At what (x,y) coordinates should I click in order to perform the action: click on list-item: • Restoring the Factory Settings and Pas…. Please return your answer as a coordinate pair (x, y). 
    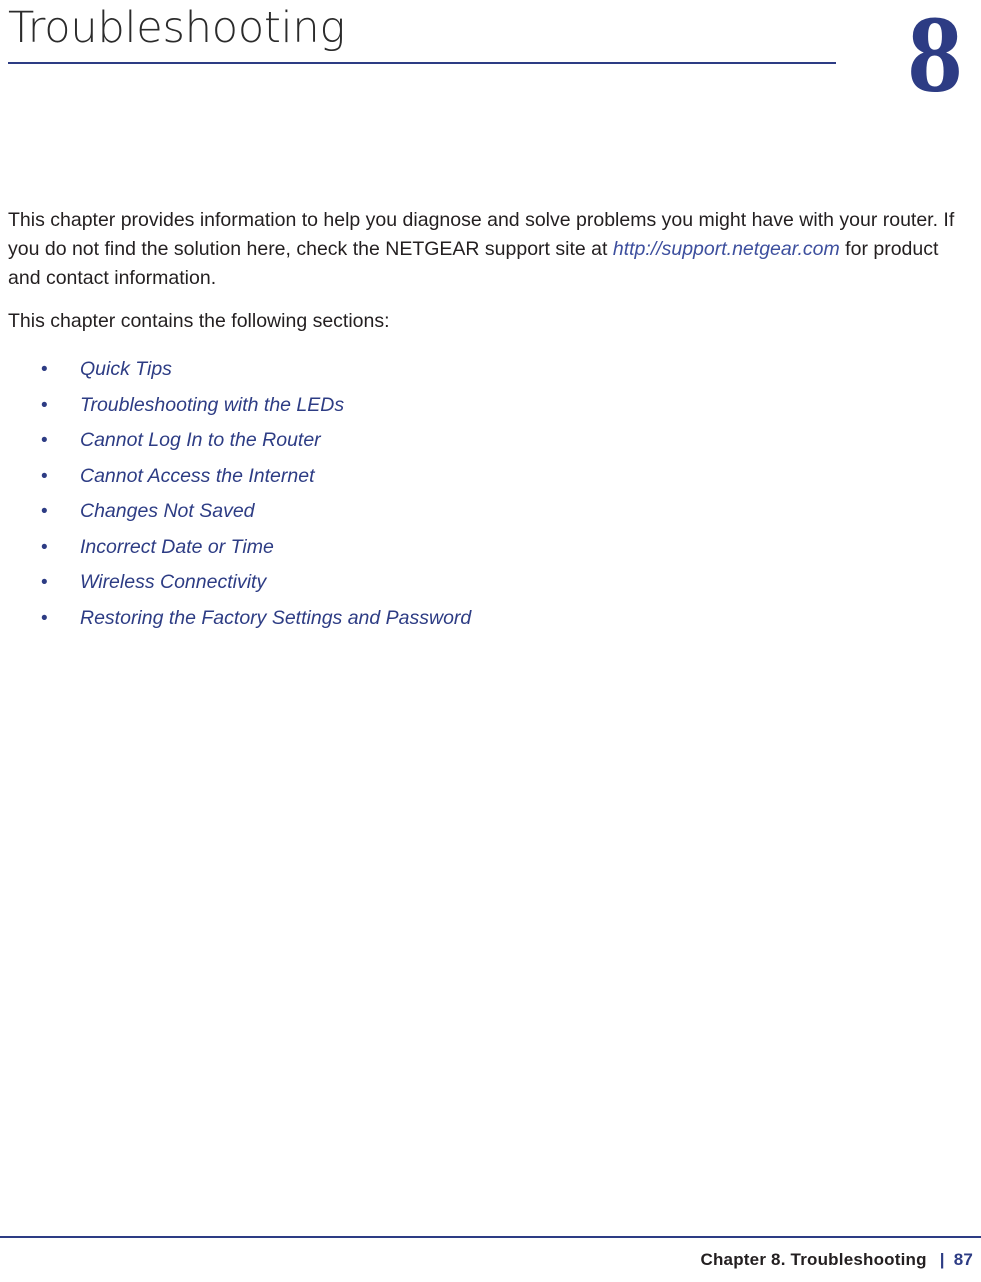
    Looking at the image, I should click on (490, 619).